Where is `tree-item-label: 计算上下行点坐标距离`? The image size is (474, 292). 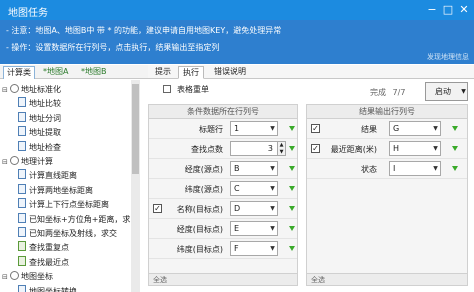 tree-item-label: 计算上下行点坐标距离 is located at coordinates (69, 205).